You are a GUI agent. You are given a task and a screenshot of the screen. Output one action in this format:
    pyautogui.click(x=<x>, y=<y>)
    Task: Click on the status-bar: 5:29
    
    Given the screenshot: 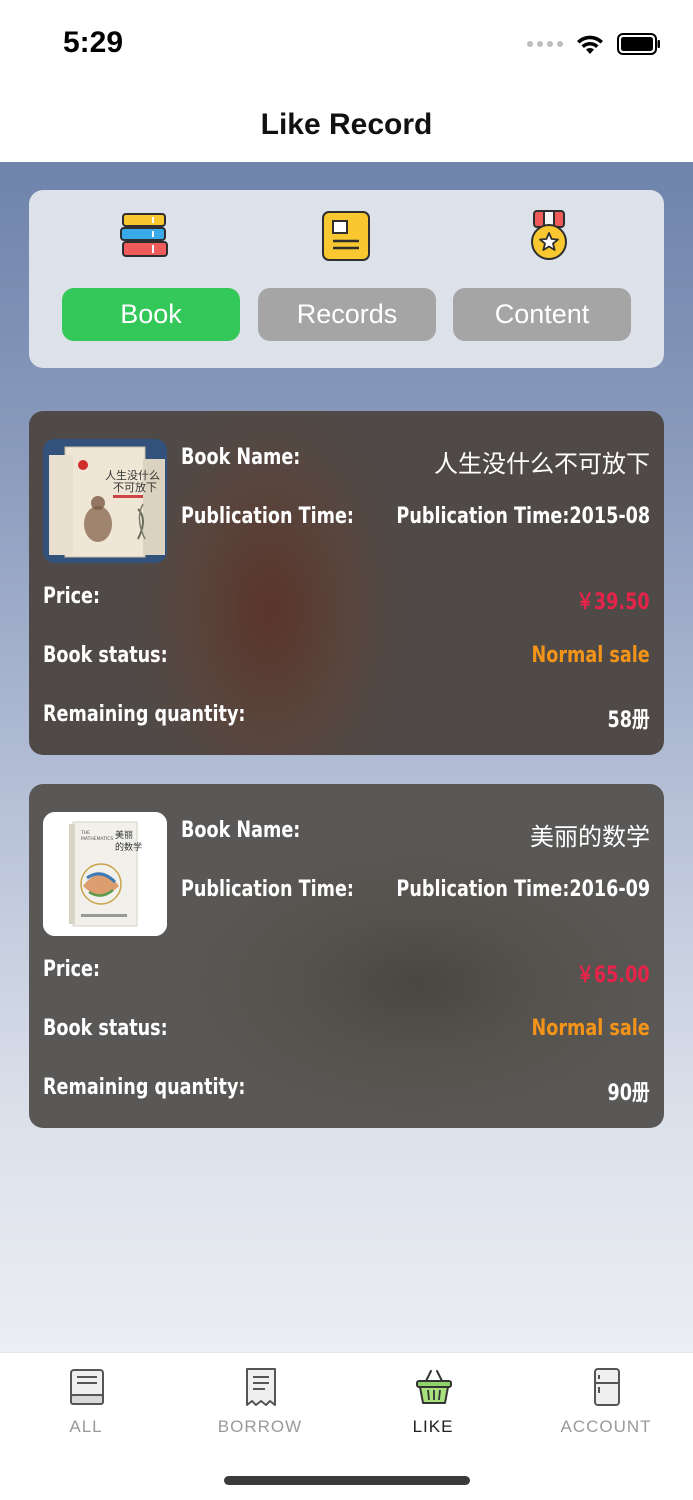 What is the action you would take?
    pyautogui.click(x=346, y=44)
    